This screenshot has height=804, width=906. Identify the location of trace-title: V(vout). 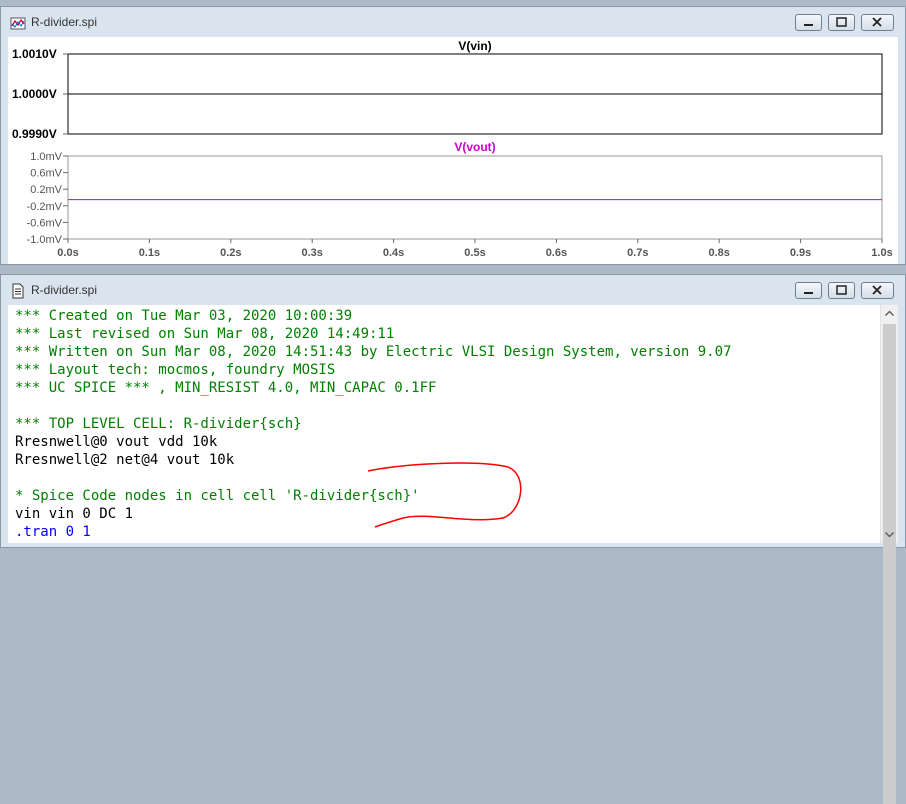
(474, 147).